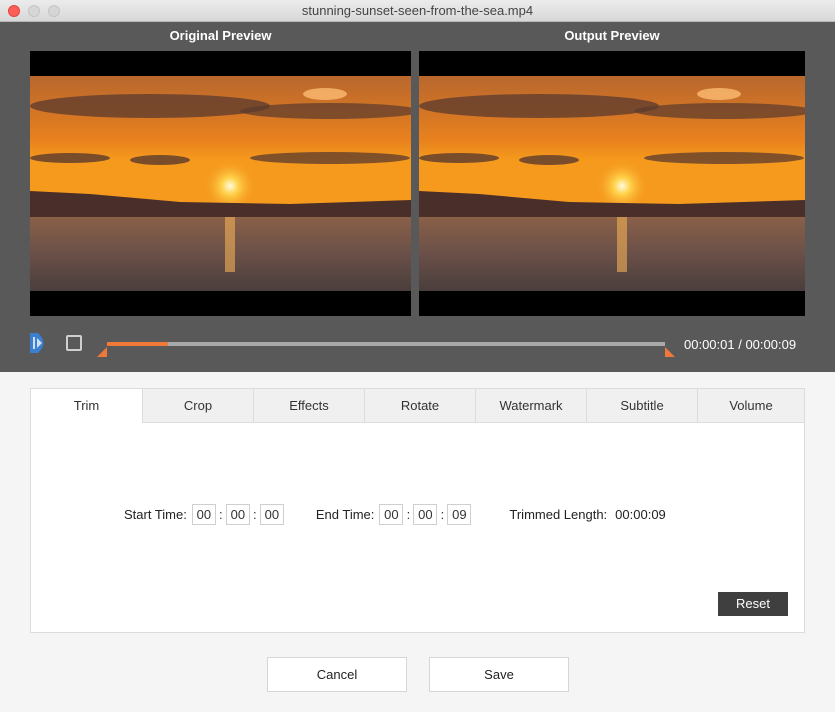 The width and height of the screenshot is (835, 712). Describe the element at coordinates (670, 352) in the screenshot. I see `trim-end-handle` at that location.